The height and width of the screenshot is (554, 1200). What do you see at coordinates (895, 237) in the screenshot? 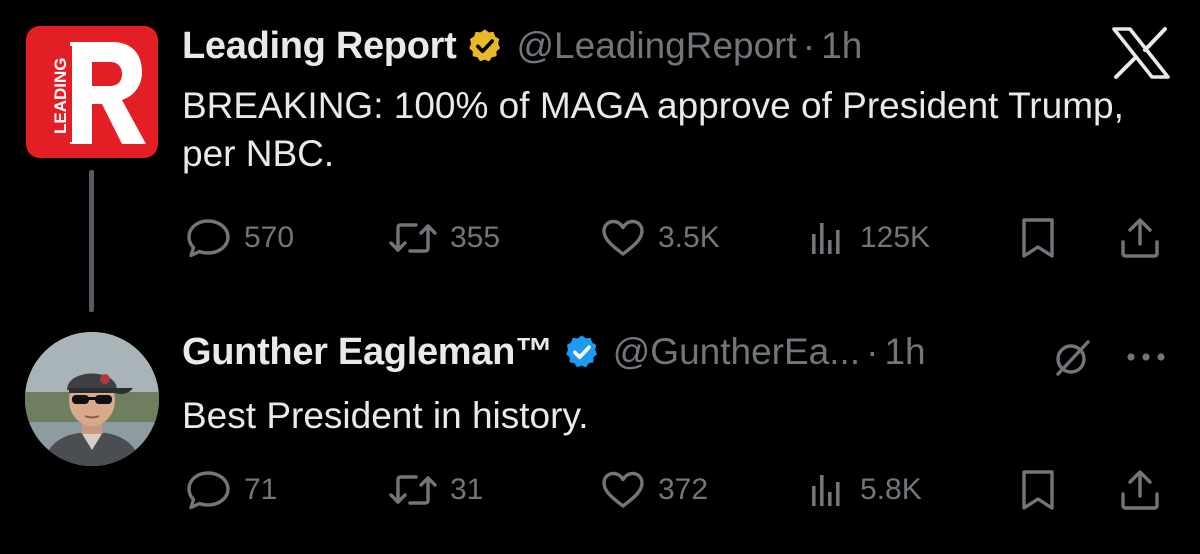
I see `views-count: 125K` at bounding box center [895, 237].